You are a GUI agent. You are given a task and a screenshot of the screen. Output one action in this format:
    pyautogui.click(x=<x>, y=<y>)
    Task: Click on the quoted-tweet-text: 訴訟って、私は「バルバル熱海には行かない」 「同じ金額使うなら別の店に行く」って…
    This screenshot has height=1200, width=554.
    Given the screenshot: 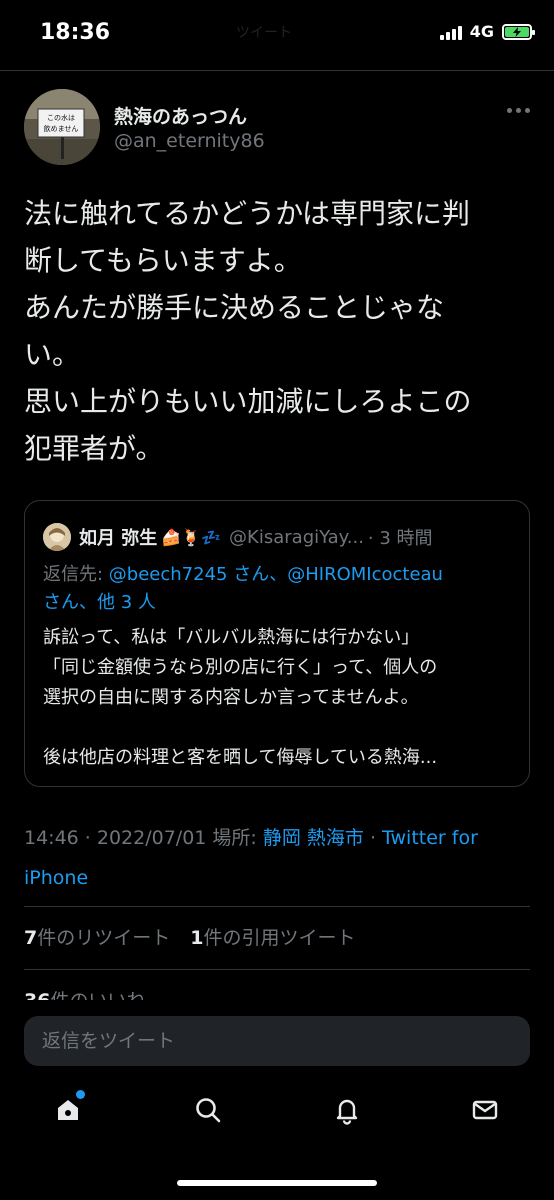 What is the action you would take?
    pyautogui.click(x=240, y=697)
    